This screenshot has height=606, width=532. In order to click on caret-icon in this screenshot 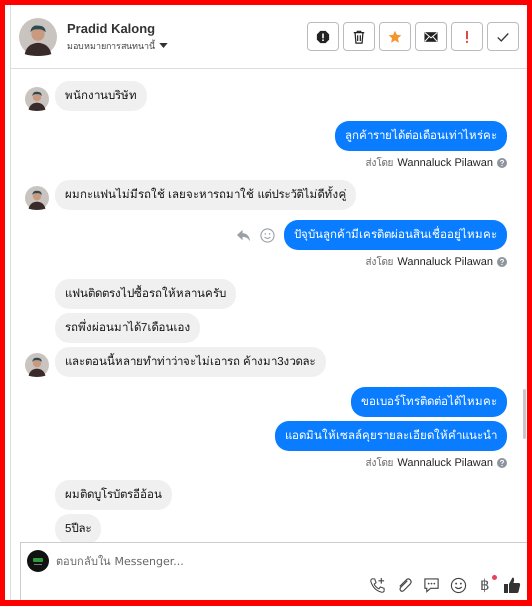, I will do `click(163, 45)`.